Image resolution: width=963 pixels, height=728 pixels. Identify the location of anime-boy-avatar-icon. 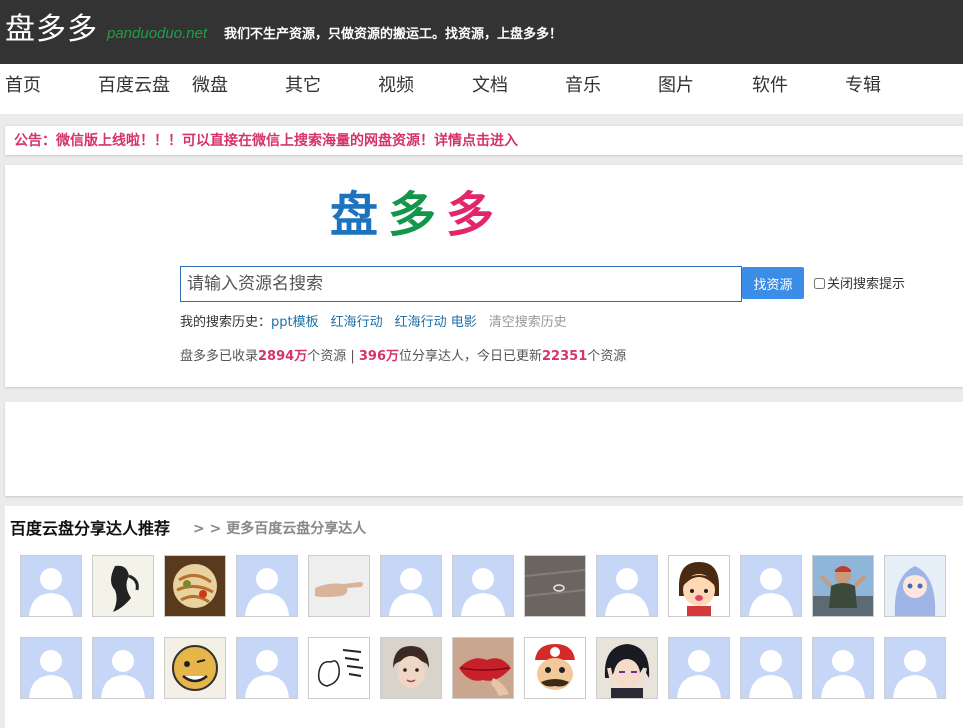
(627, 668).